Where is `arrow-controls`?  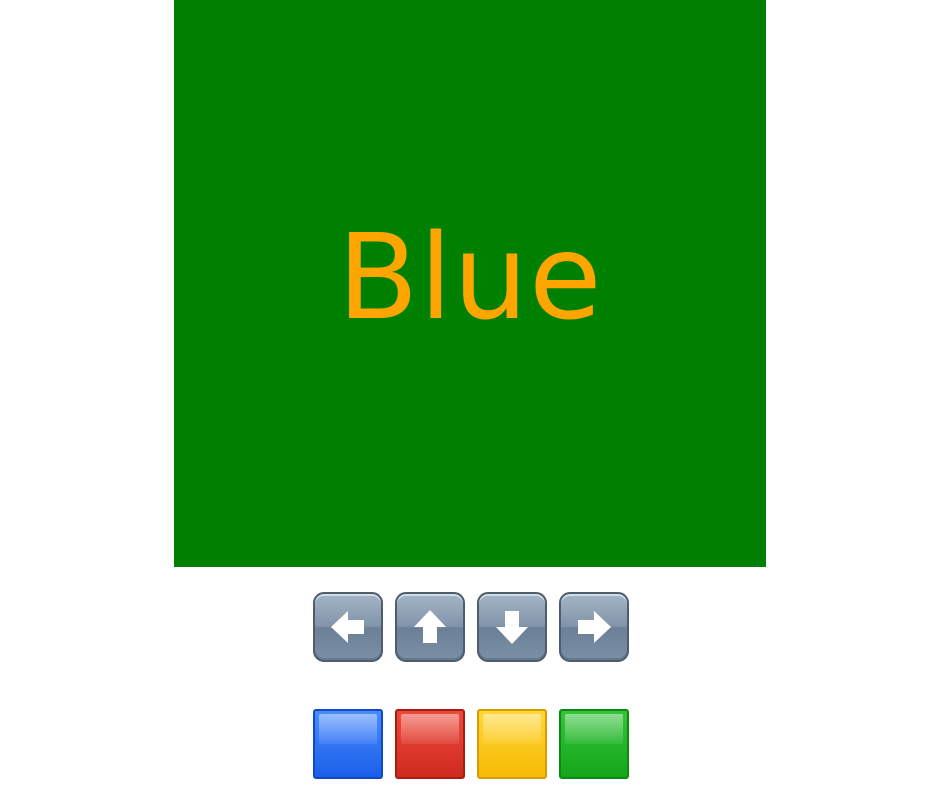 arrow-controls is located at coordinates (471, 627).